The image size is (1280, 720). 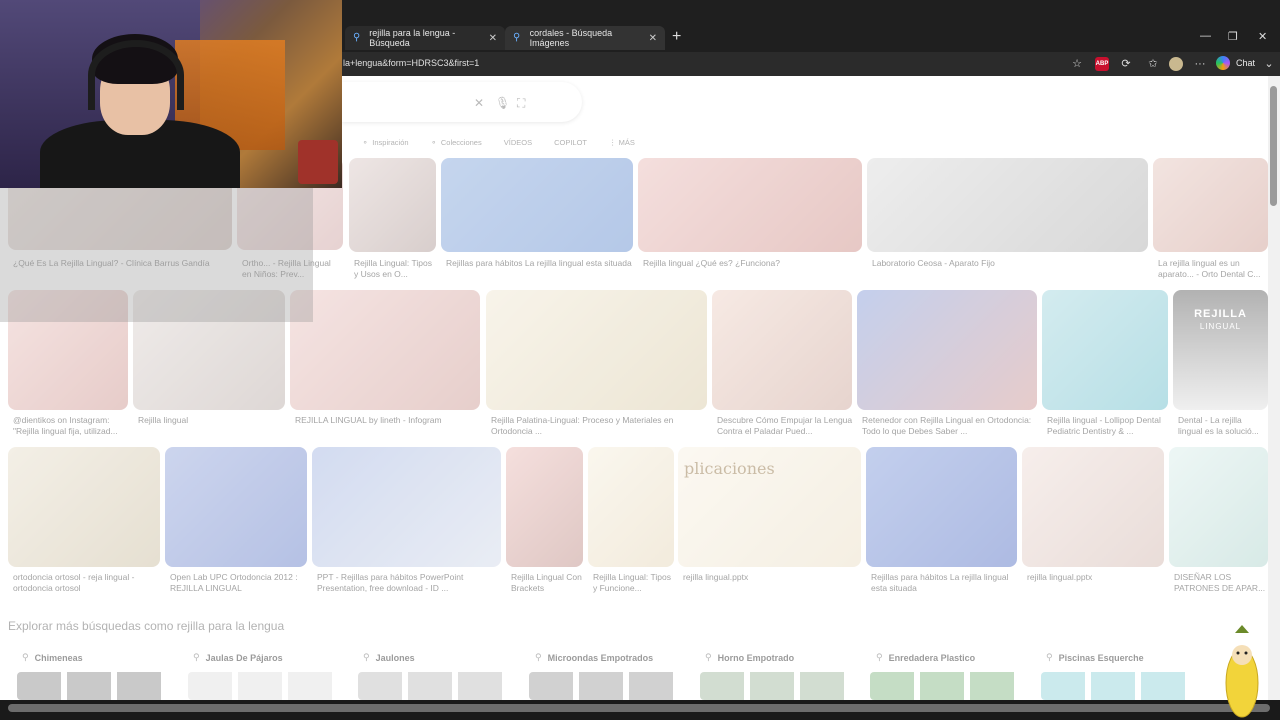 I want to click on related-search-item: ⚲ Jaulas De Pájaros, so click(x=238, y=657).